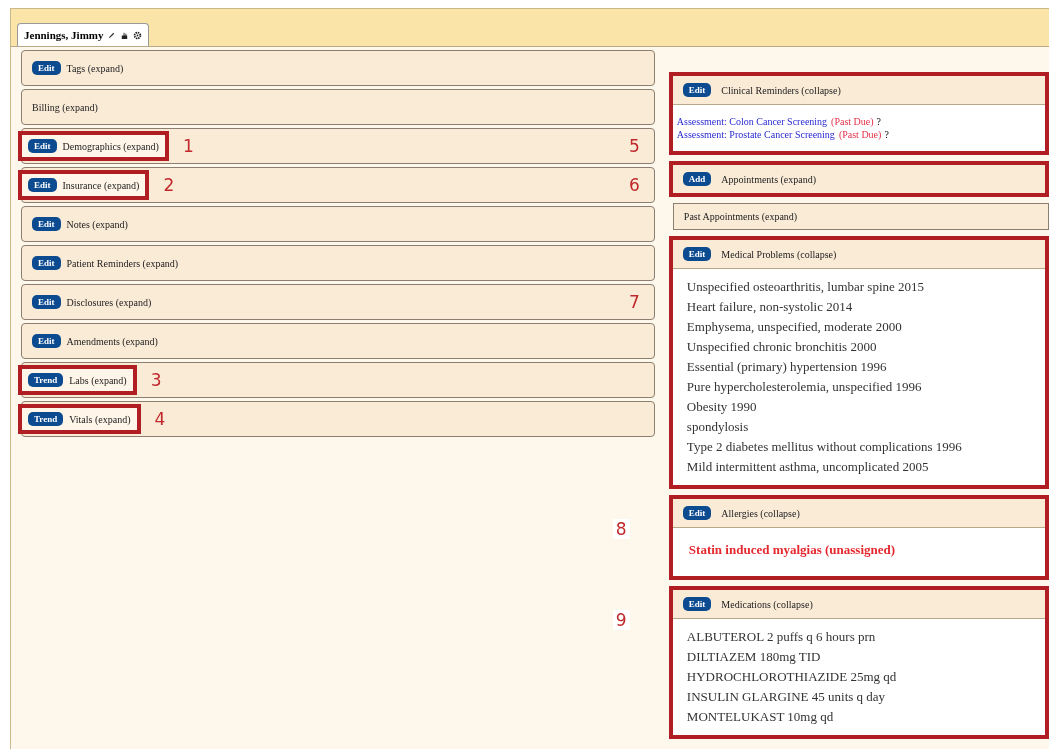 The width and height of the screenshot is (1049, 749). What do you see at coordinates (781, 637) in the screenshot?
I see `list-entry: ALBUTEROL 2 puffs q 6 hours prn` at bounding box center [781, 637].